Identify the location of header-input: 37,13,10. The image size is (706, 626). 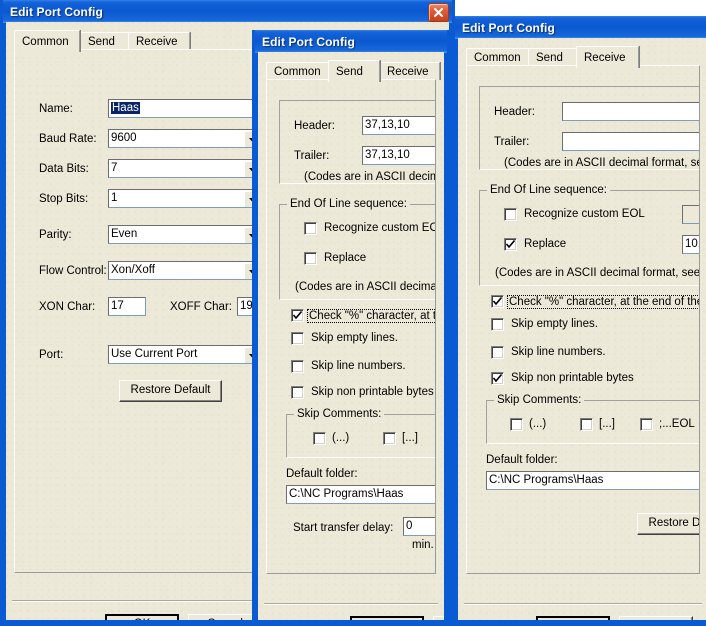
(398, 125).